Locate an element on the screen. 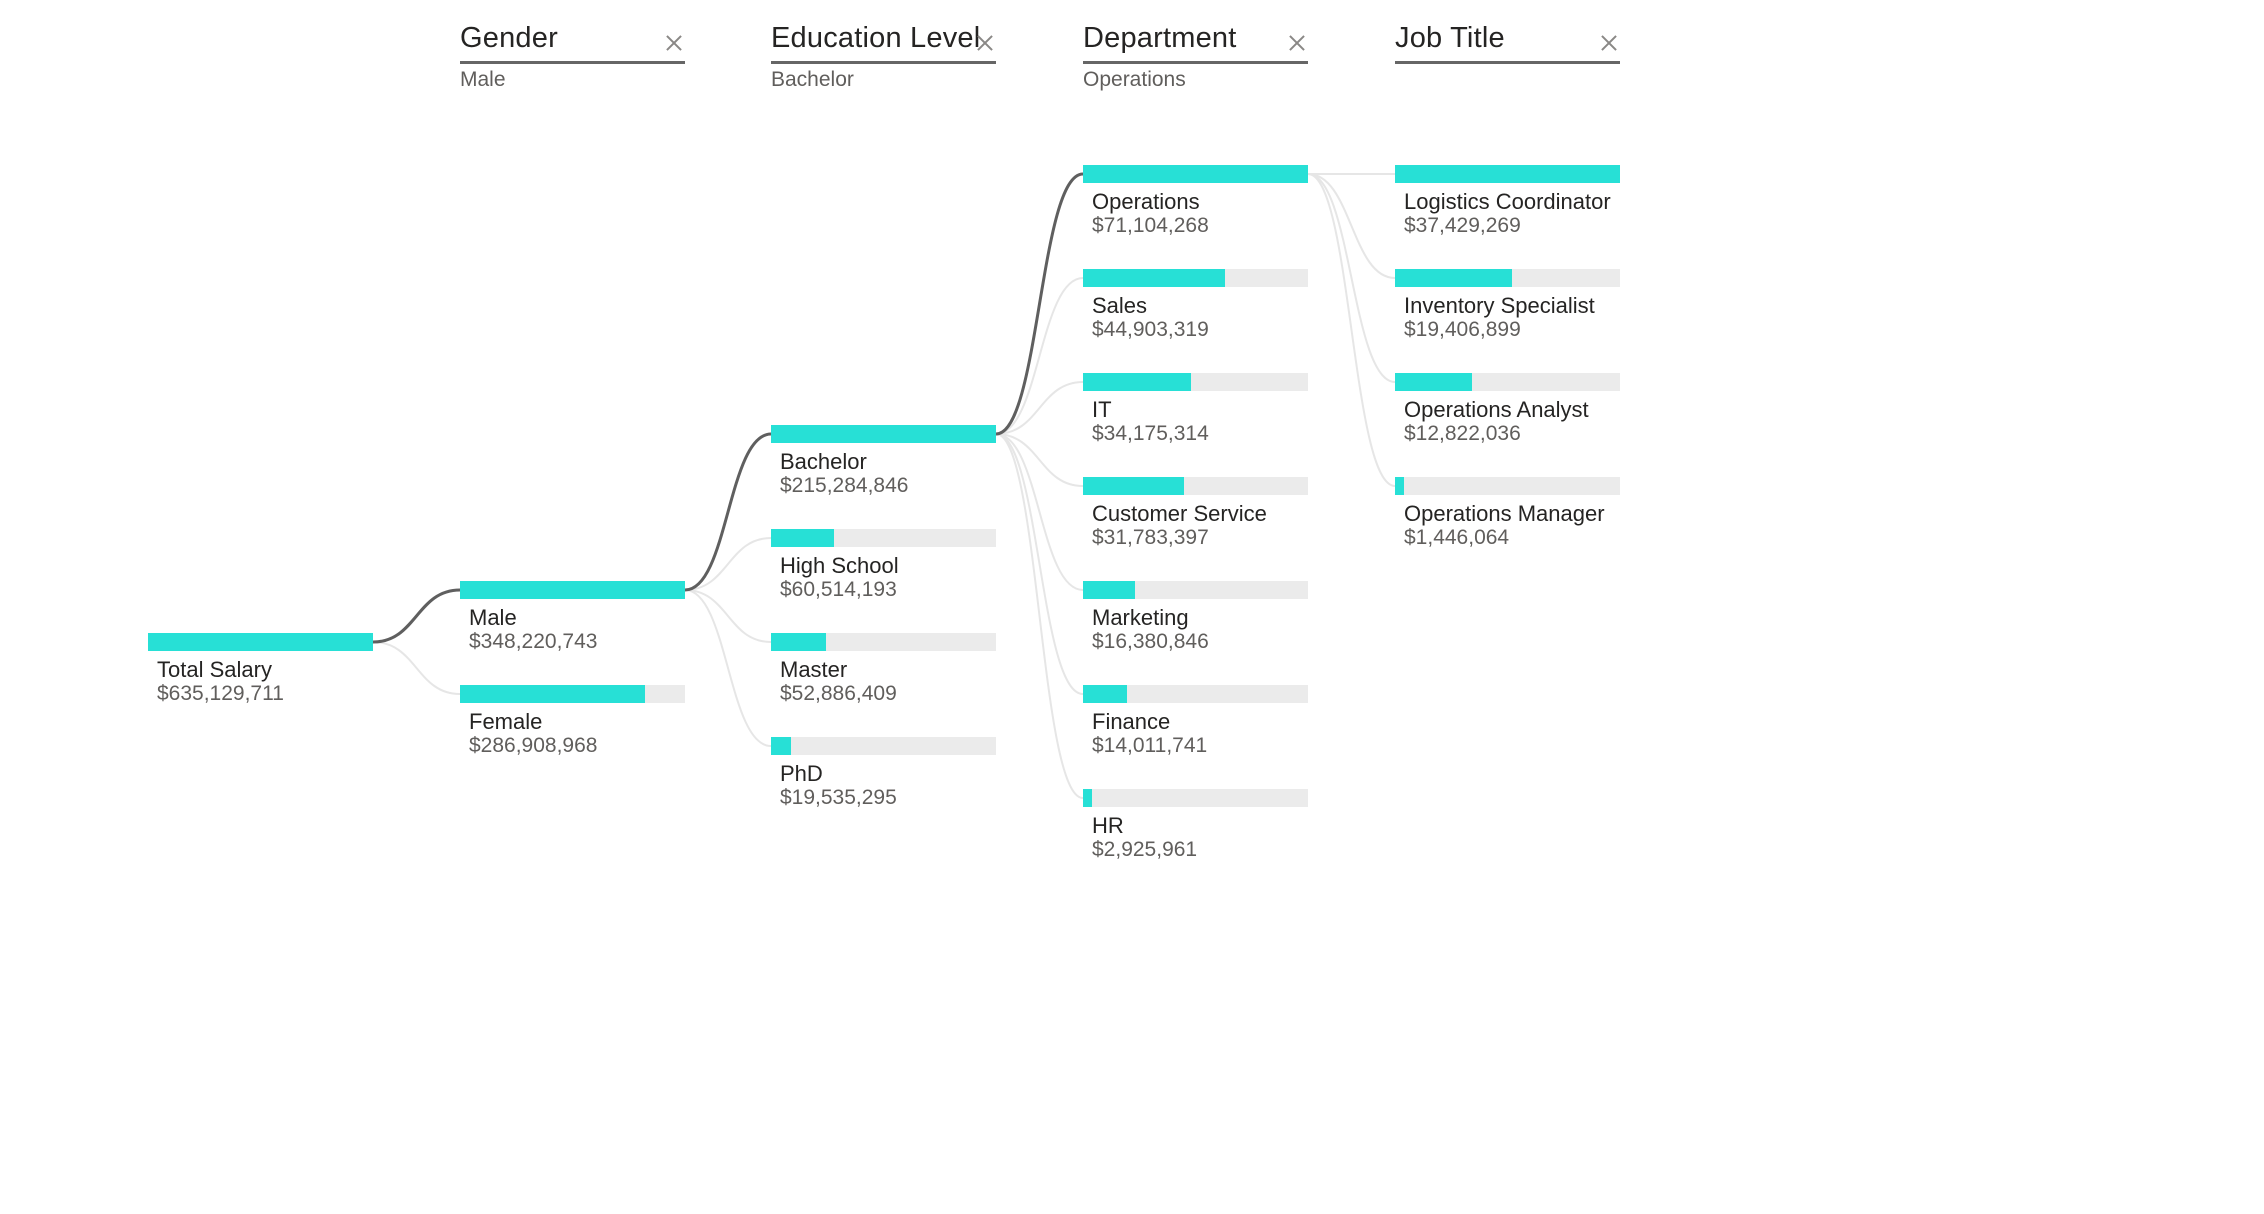 The height and width of the screenshot is (1214, 2264). node-value: $37,429,269 is located at coordinates (1462, 225).